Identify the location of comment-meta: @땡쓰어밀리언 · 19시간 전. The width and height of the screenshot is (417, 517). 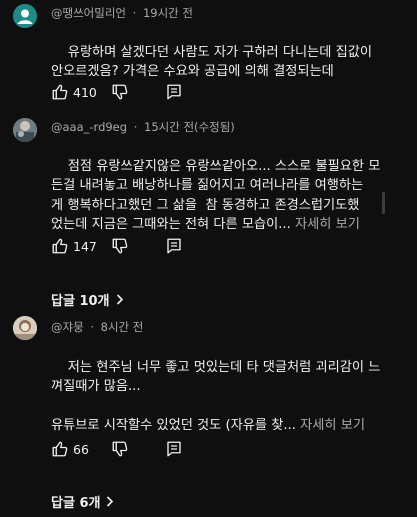
(122, 13).